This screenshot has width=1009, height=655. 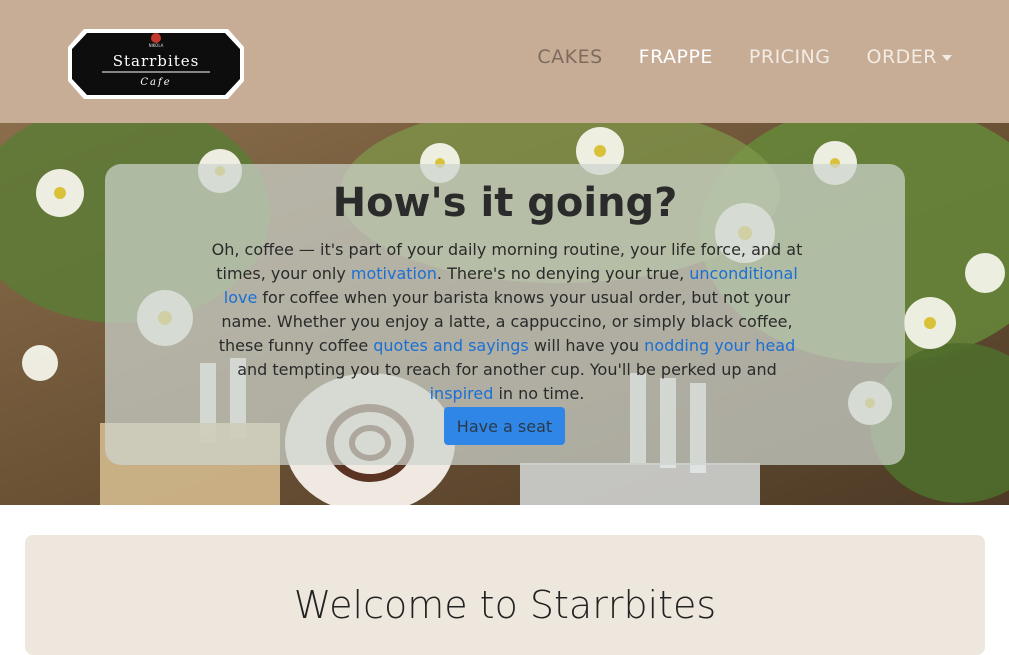 I want to click on welcome-title: Welcome to Starrbites, so click(x=505, y=605).